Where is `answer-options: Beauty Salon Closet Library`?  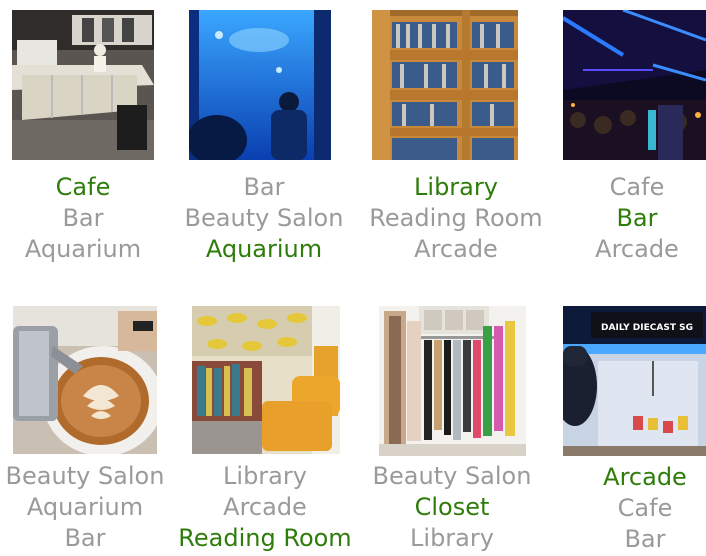
answer-options: Beauty Salon Closet Library is located at coordinates (452, 507).